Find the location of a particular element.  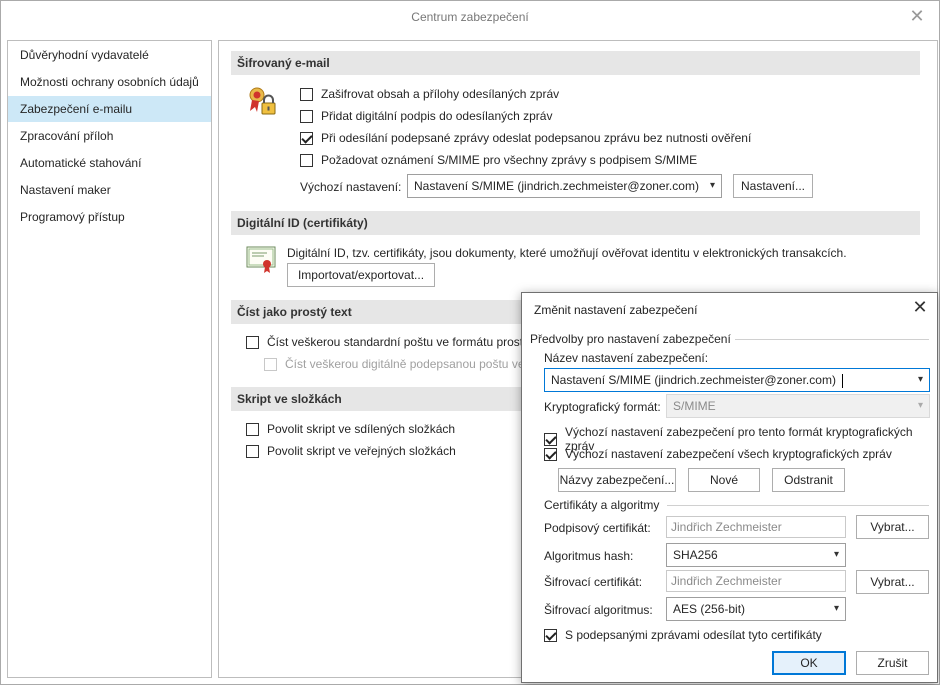

checkbox-label: Povolit skript ve veřejných složkách is located at coordinates (361, 451).